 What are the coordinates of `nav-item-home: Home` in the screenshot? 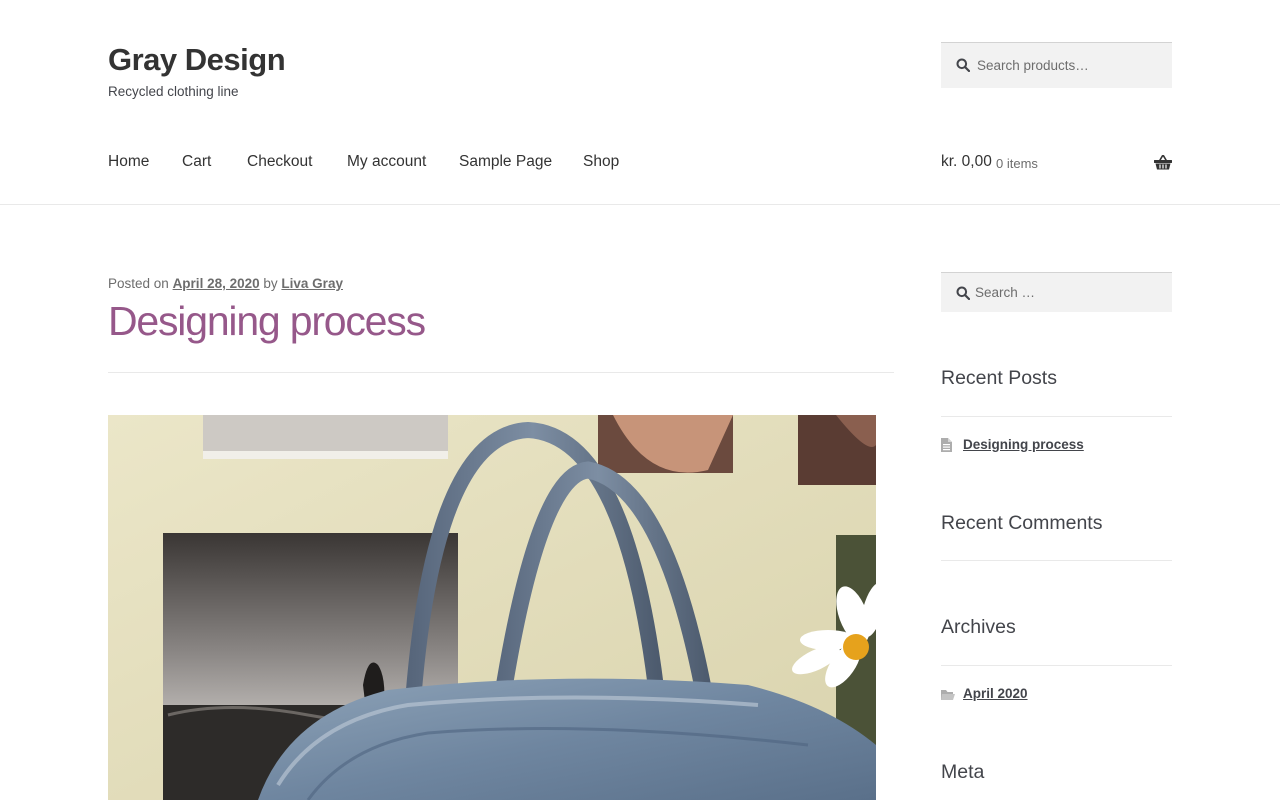 It's located at (128, 162).